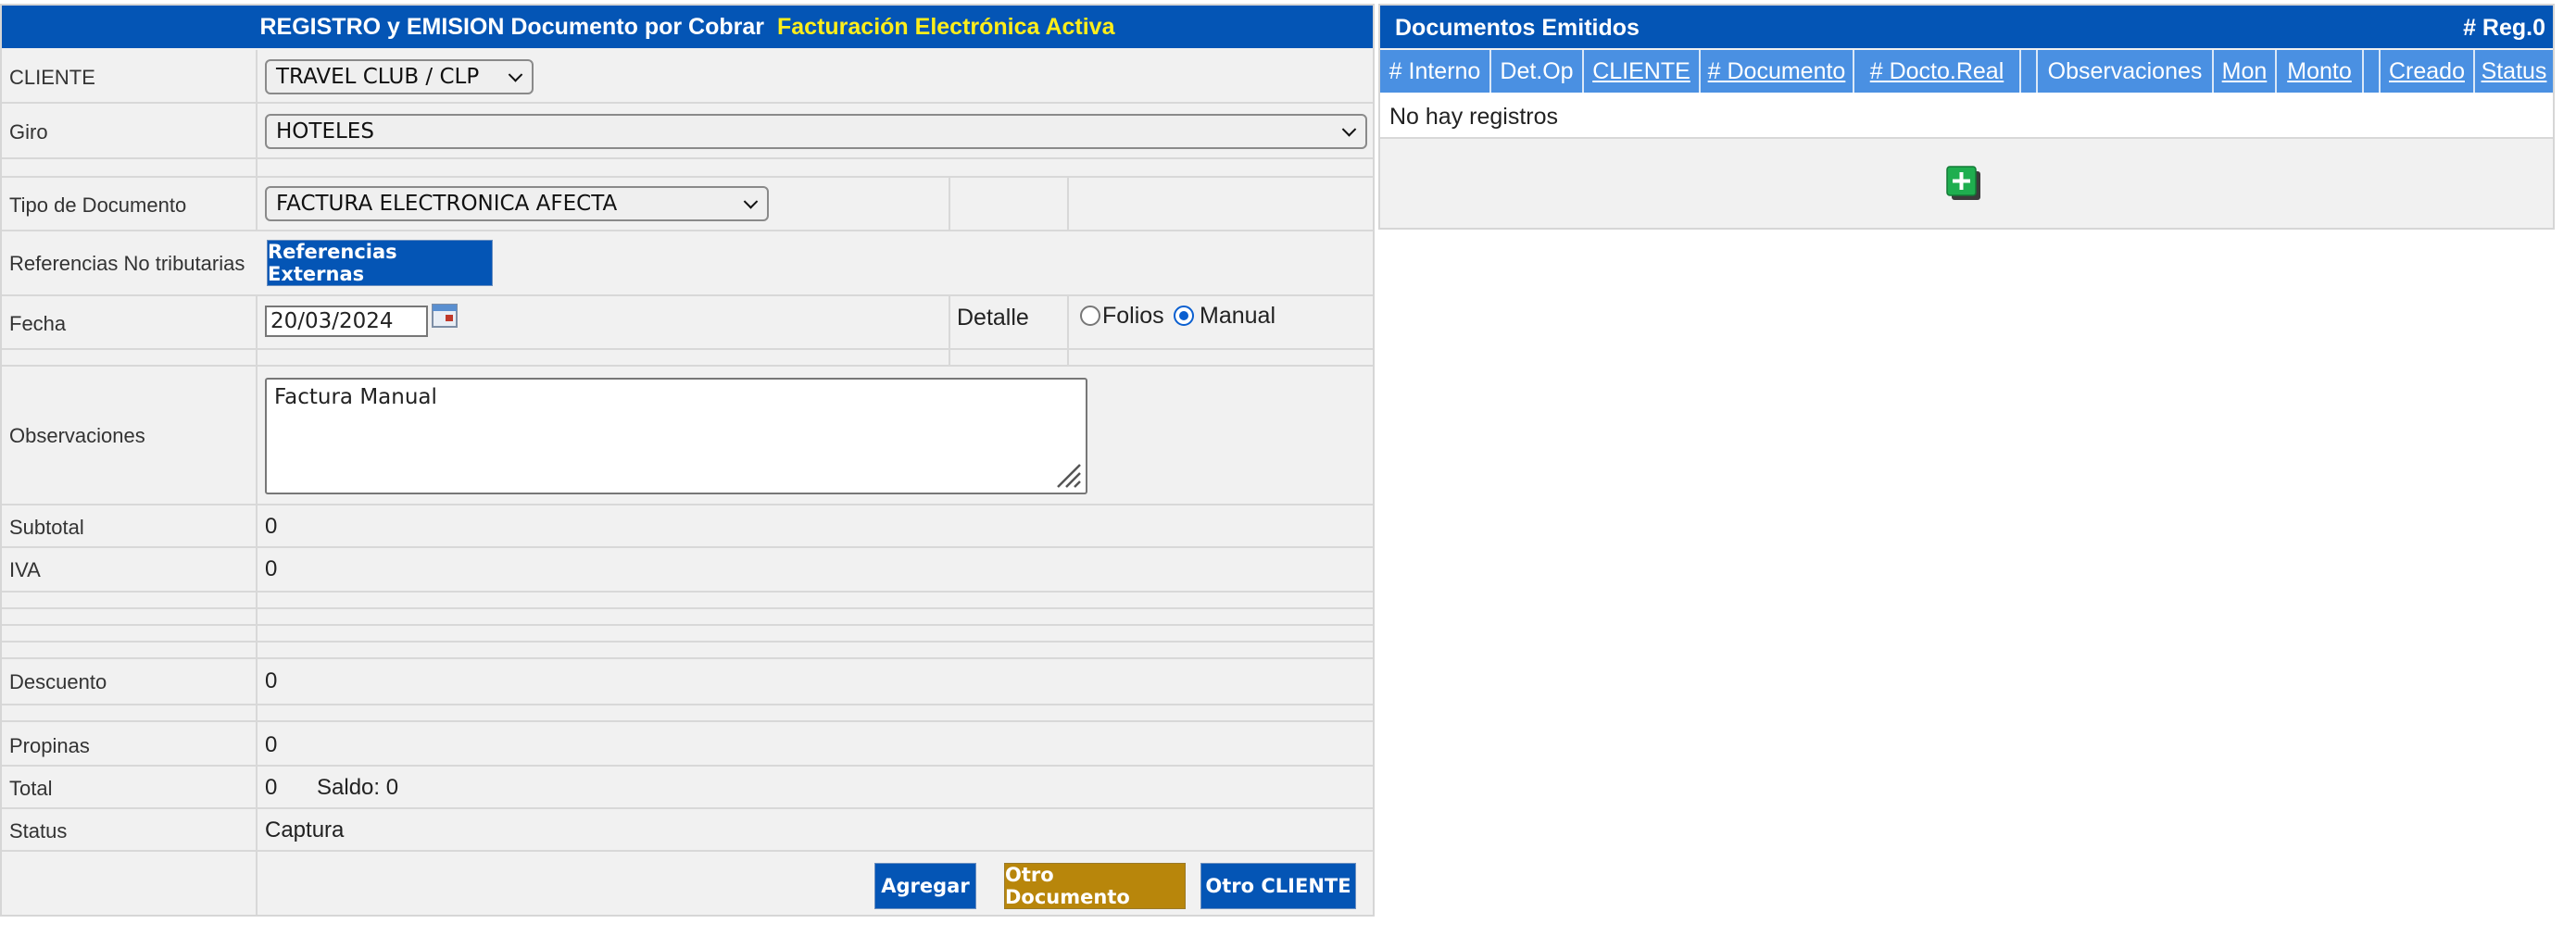 The height and width of the screenshot is (936, 2576). What do you see at coordinates (358, 787) in the screenshot?
I see `saldo-value: Saldo: 0` at bounding box center [358, 787].